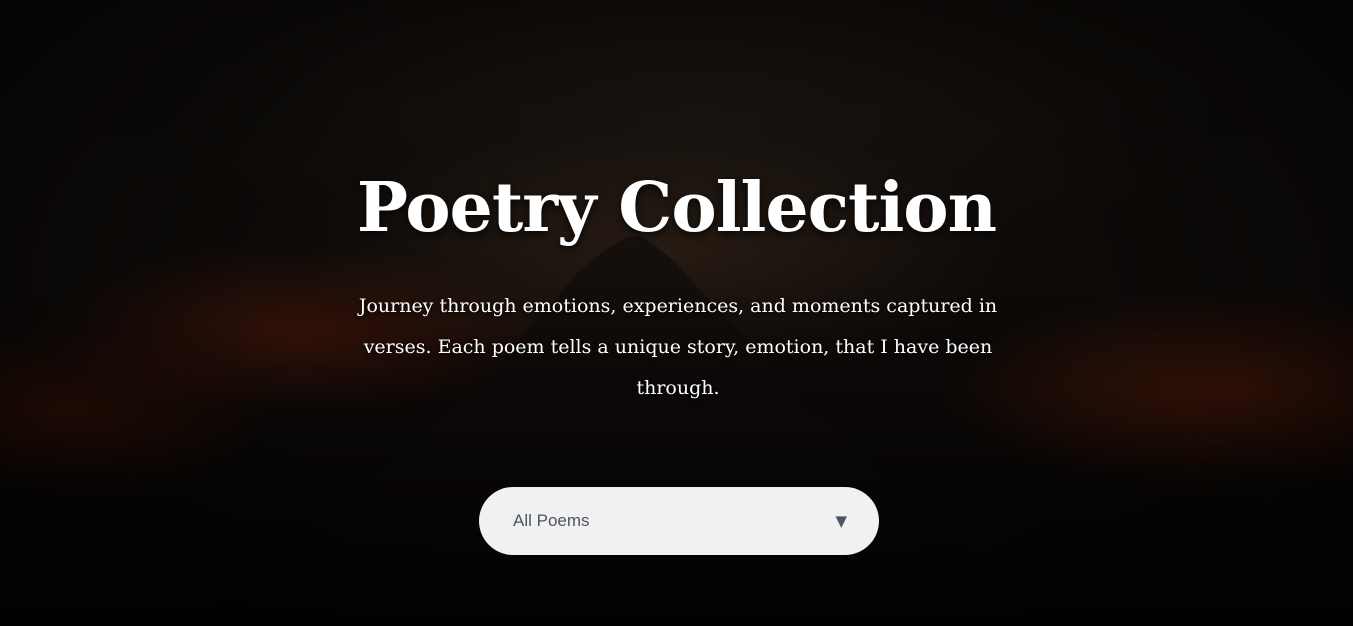 This screenshot has height=626, width=1353. I want to click on triangle-down-icon: ▼, so click(841, 521).